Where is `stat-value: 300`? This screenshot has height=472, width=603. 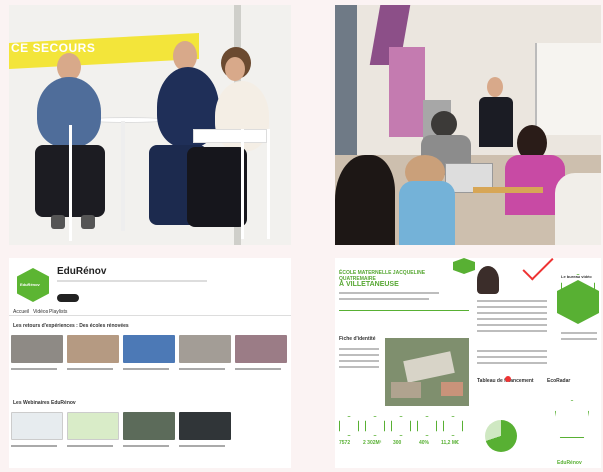 stat-value: 300 is located at coordinates (397, 443).